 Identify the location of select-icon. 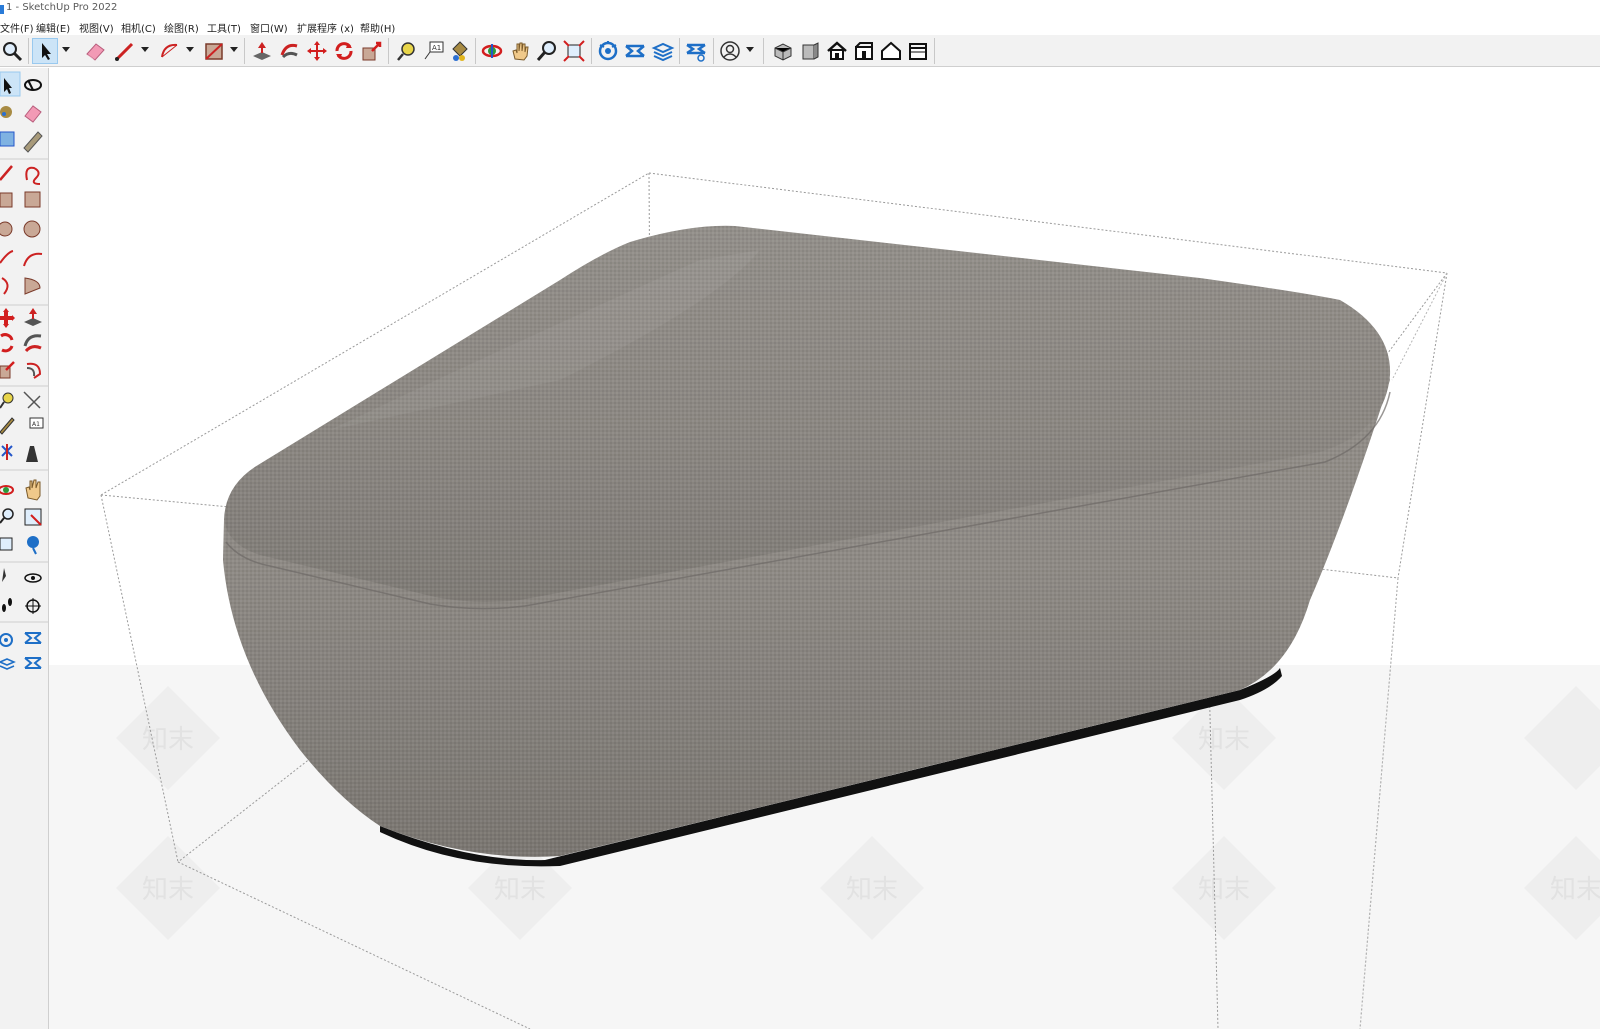
(45, 51).